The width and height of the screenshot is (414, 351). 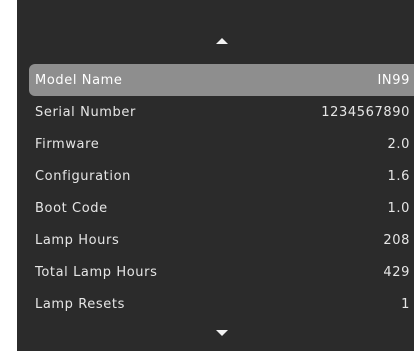 What do you see at coordinates (80, 304) in the screenshot?
I see `menu-row-label: Lamp Resets` at bounding box center [80, 304].